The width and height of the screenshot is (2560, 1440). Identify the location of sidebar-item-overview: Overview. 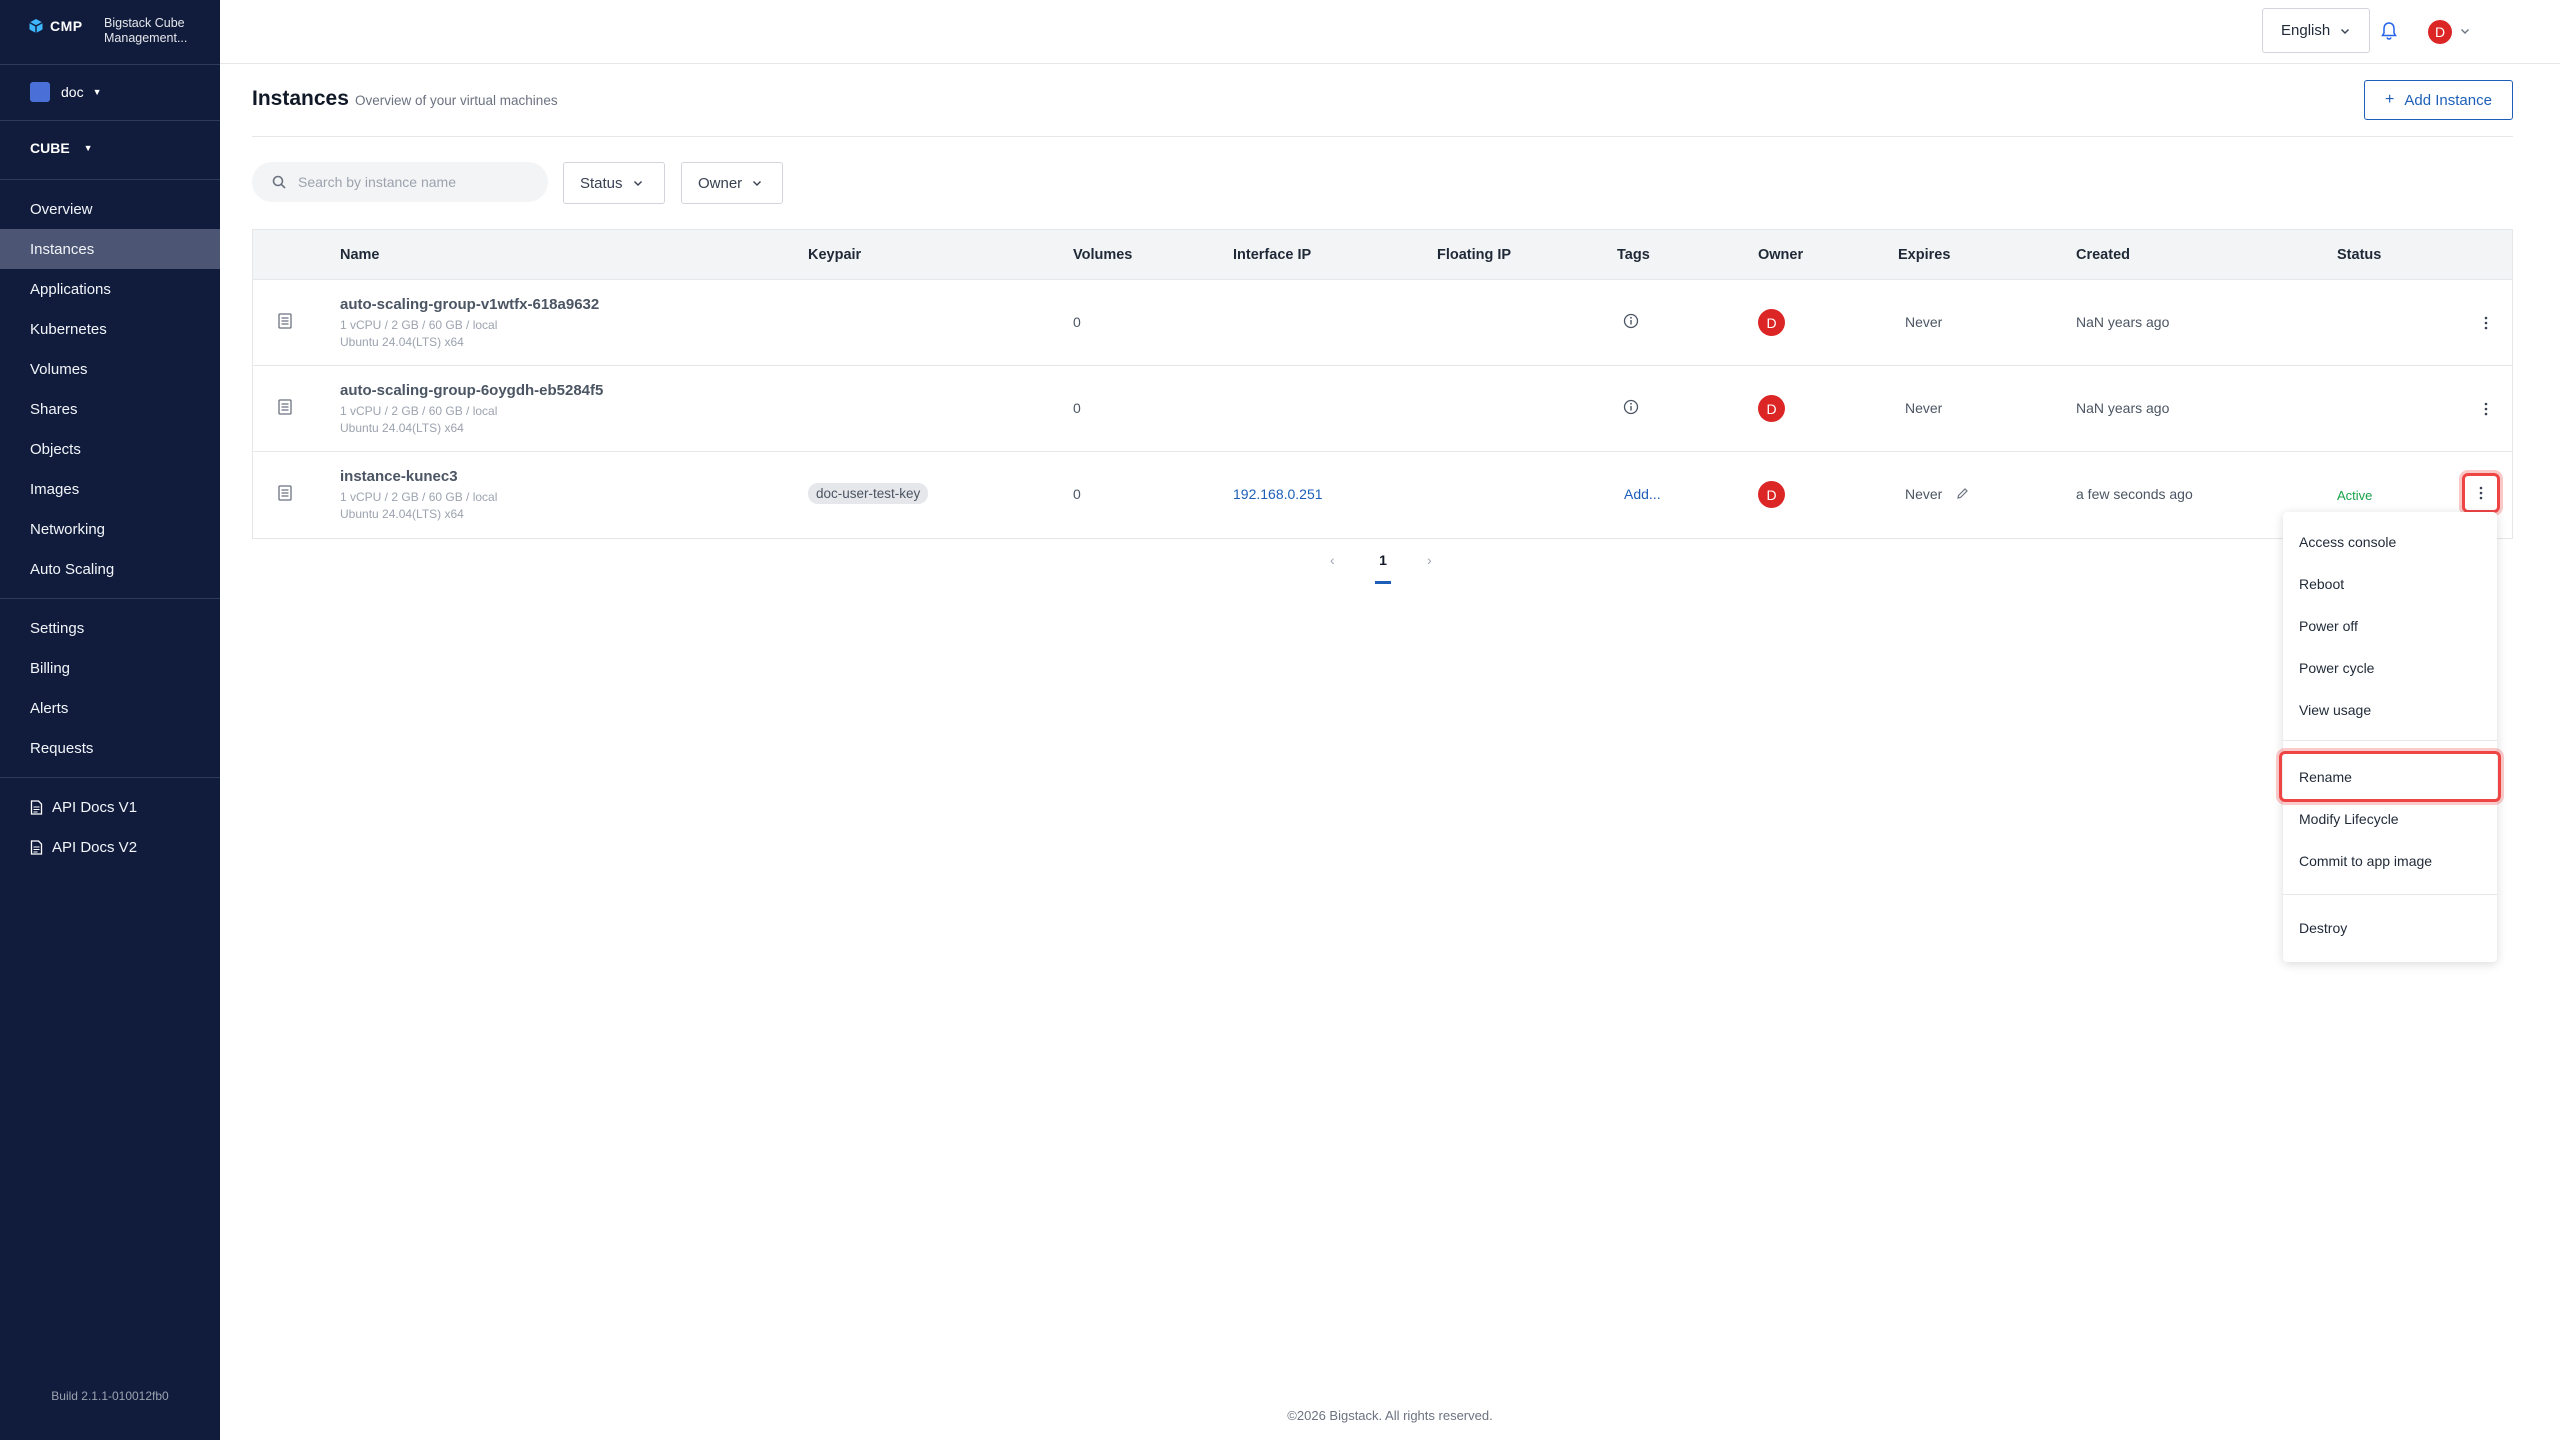
(110, 209).